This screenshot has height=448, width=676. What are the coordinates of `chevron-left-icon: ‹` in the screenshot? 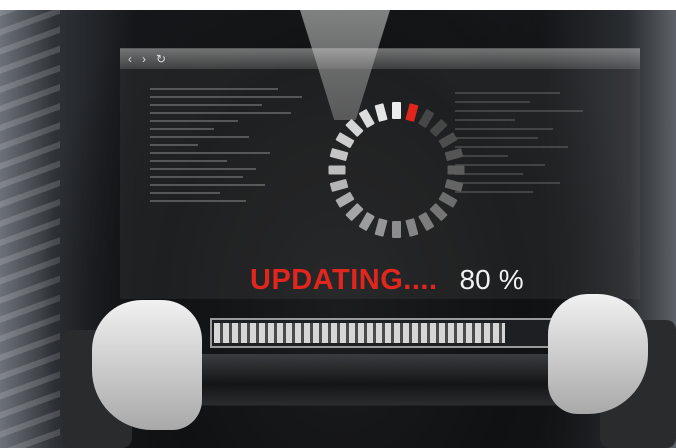 It's located at (130, 59).